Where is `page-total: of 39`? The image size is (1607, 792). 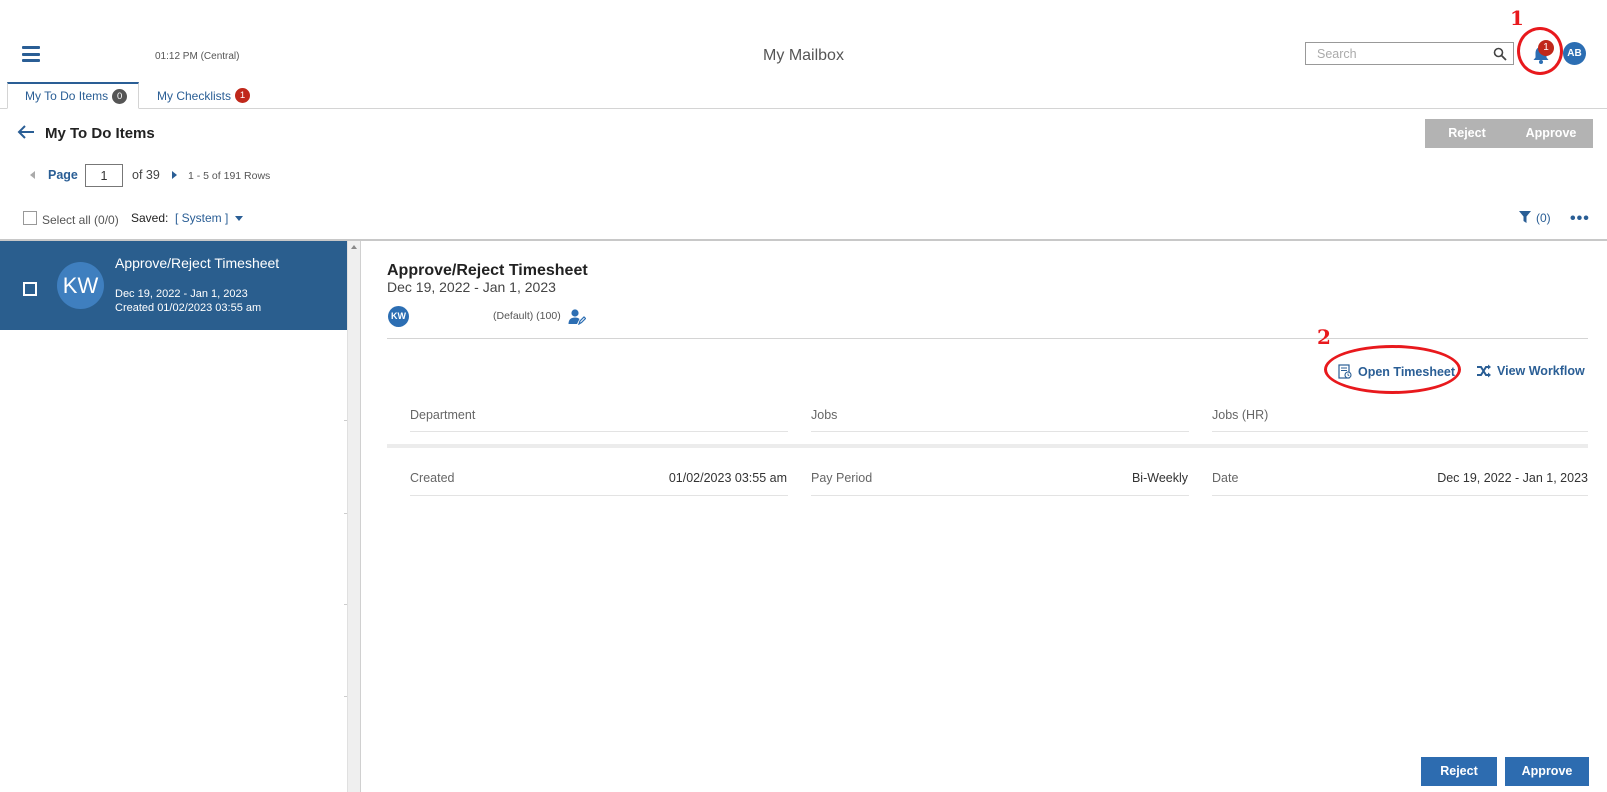 page-total: of 39 is located at coordinates (146, 175).